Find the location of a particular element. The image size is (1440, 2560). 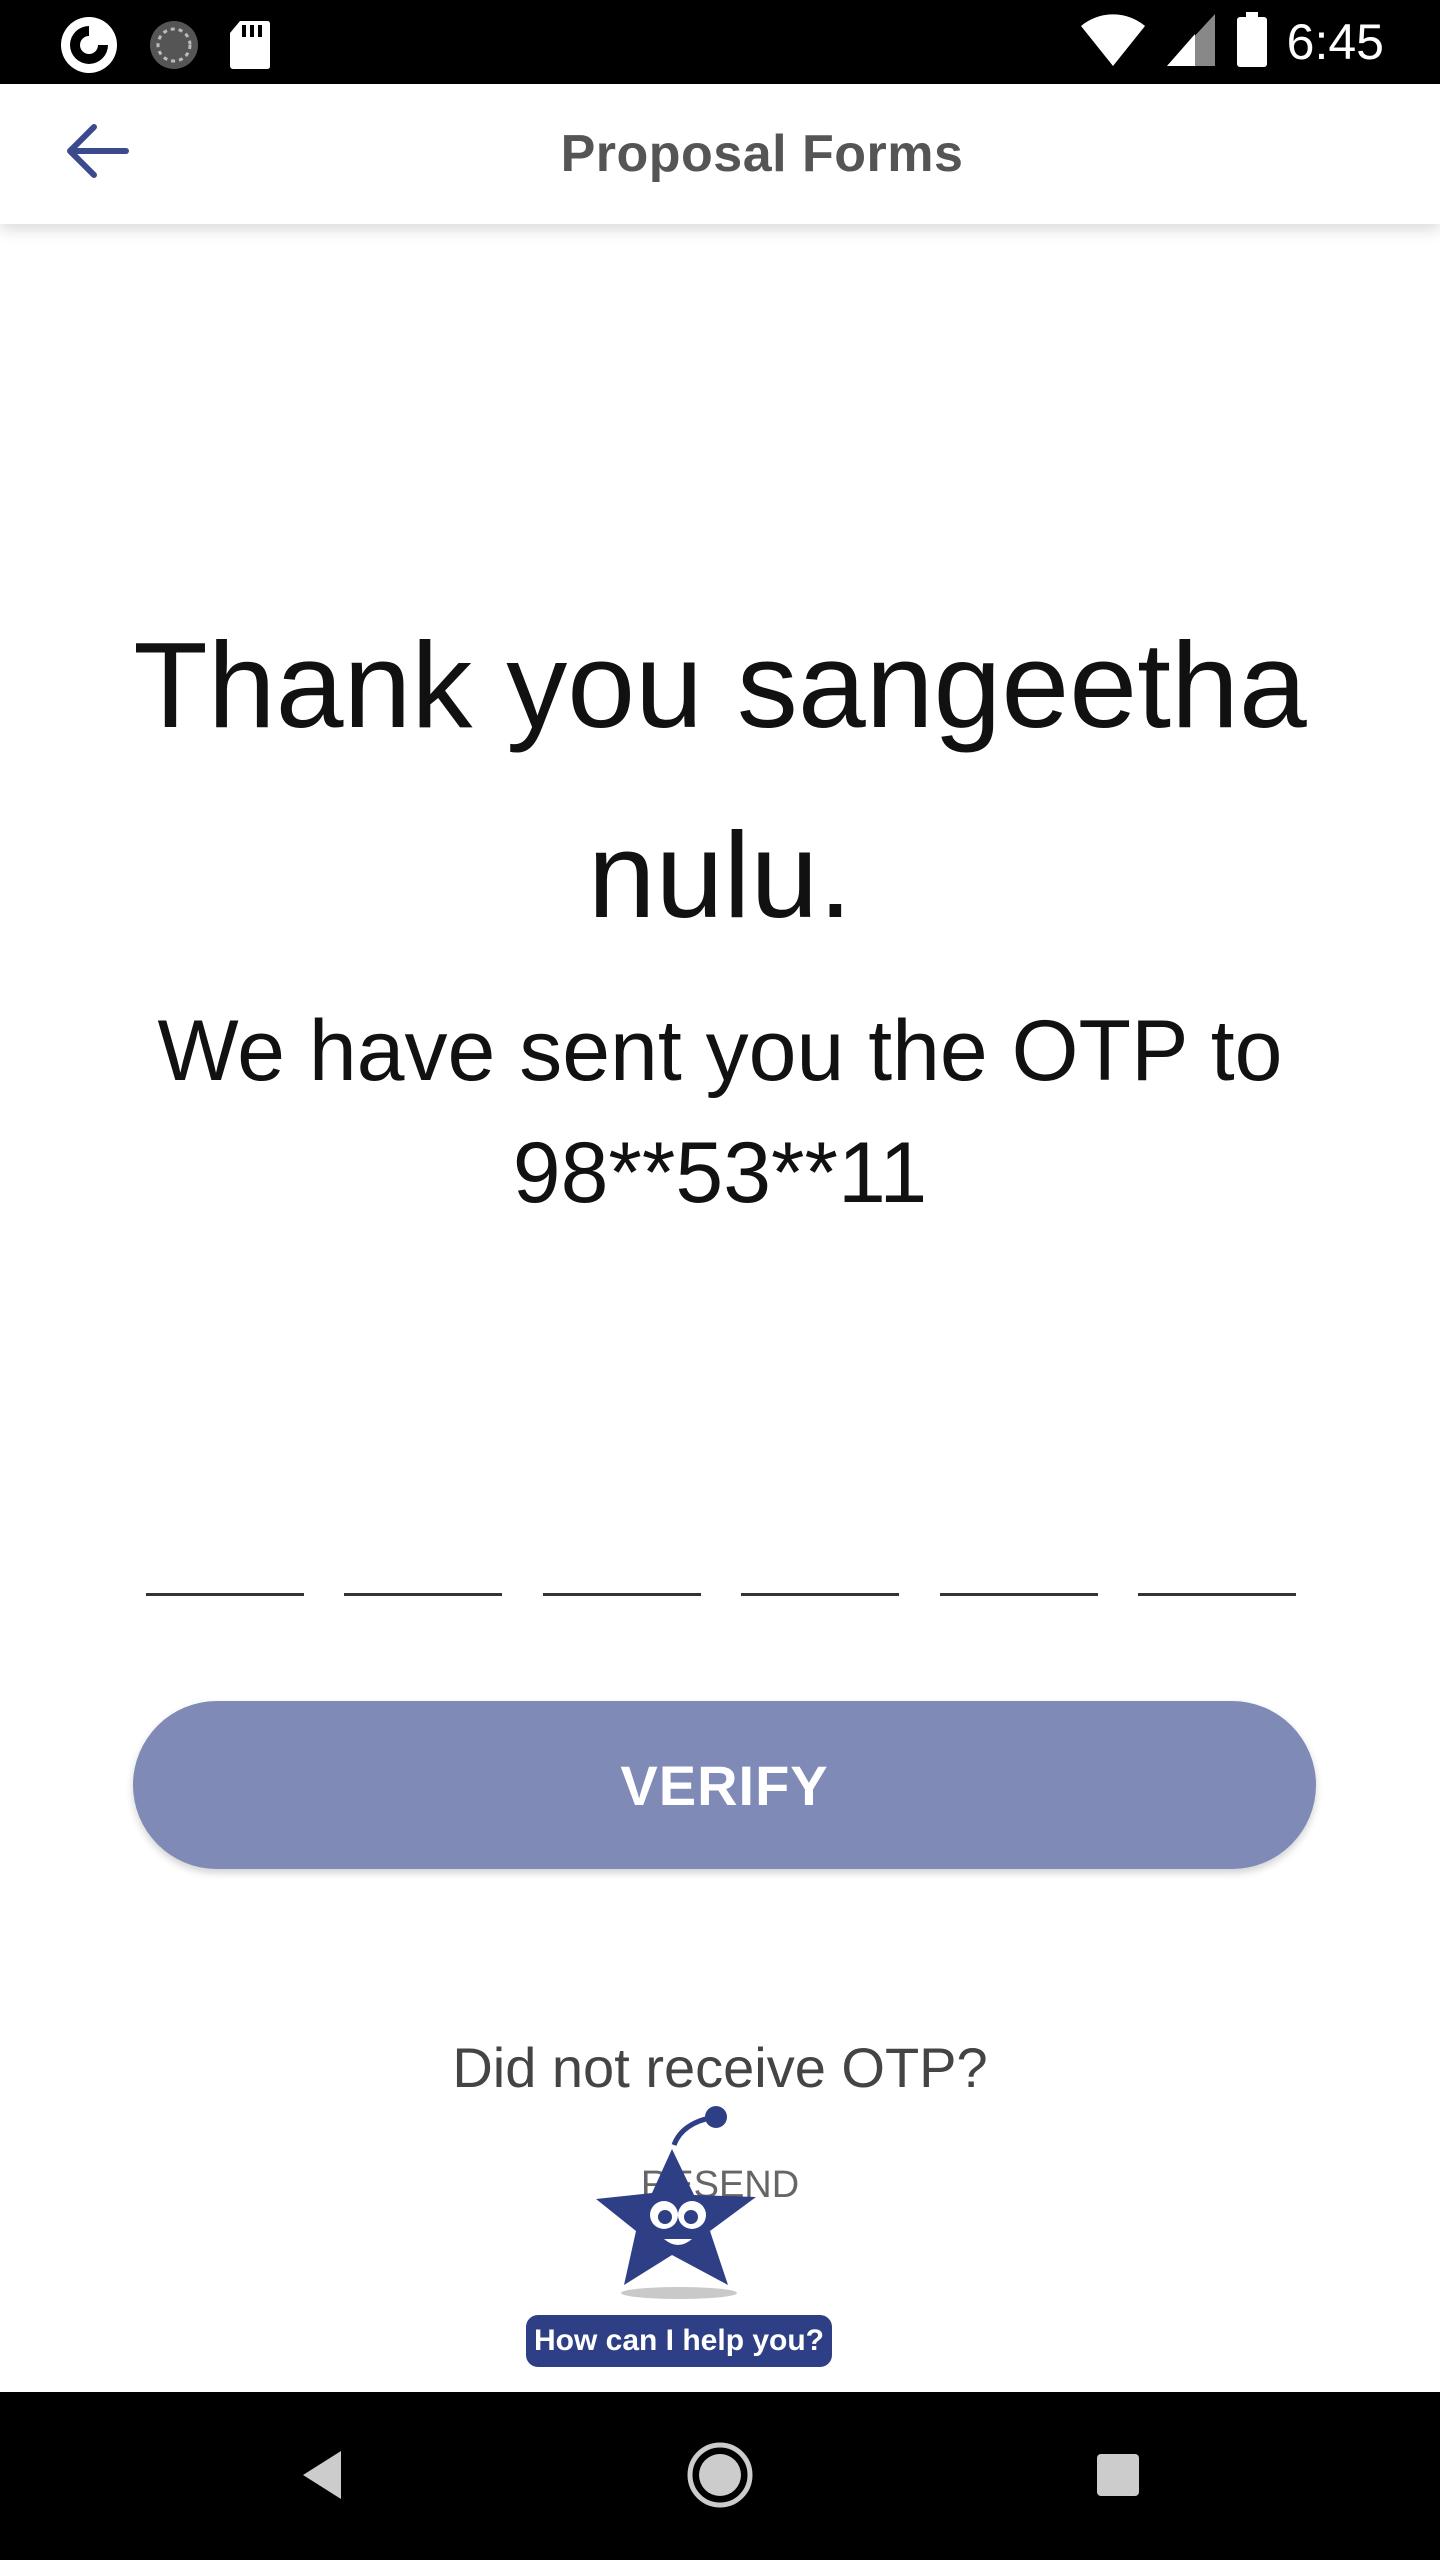

app-notification-icon is located at coordinates (89, 47).